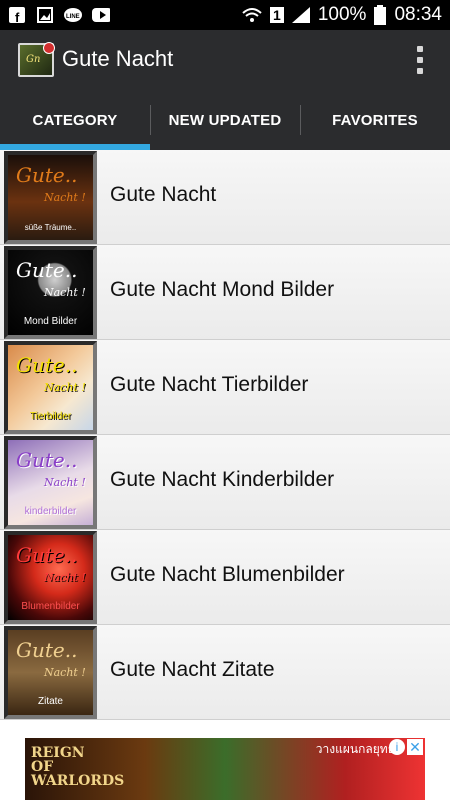 This screenshot has height=800, width=450. Describe the element at coordinates (163, 194) in the screenshot. I see `category-label: Gute Nacht` at that location.